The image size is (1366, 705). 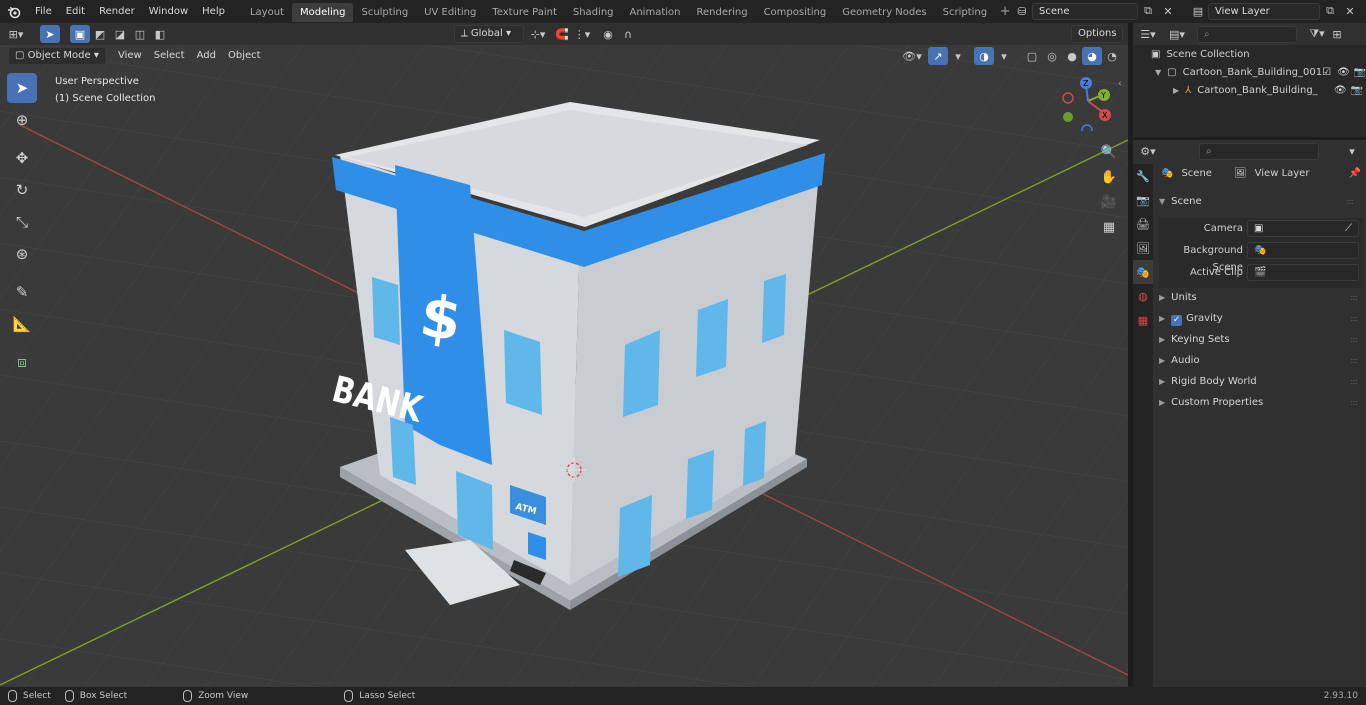 What do you see at coordinates (1177, 34) in the screenshot?
I see `outliner-display-mode-icon: ▤▾` at bounding box center [1177, 34].